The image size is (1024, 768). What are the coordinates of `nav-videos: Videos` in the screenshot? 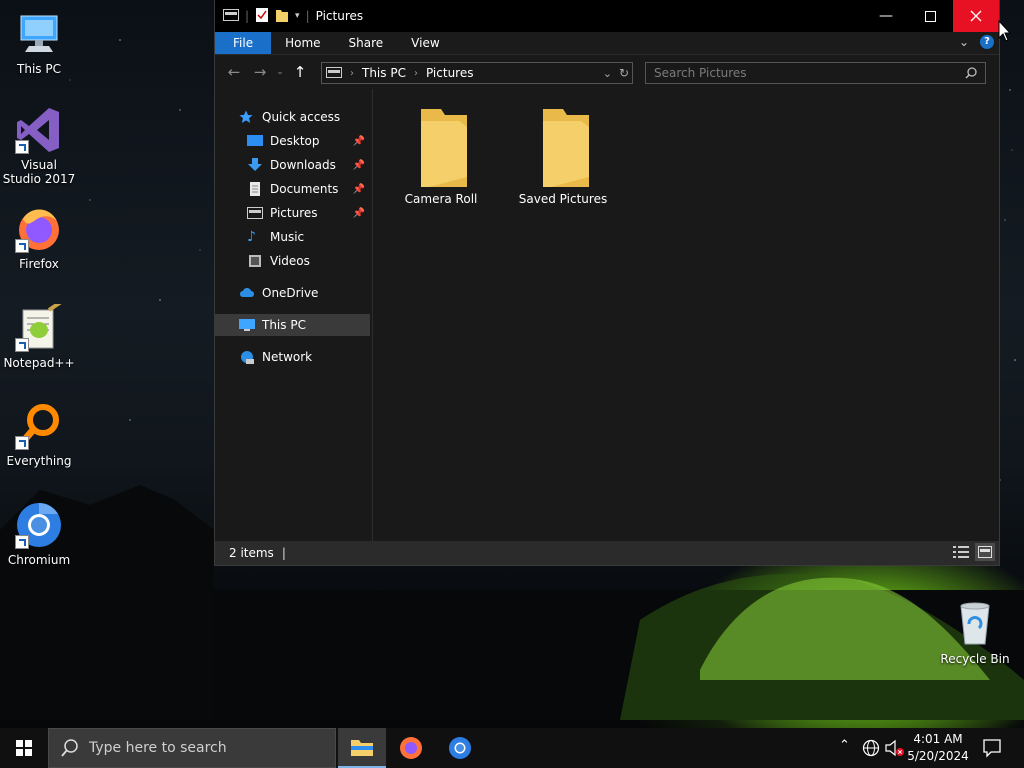 It's located at (278, 261).